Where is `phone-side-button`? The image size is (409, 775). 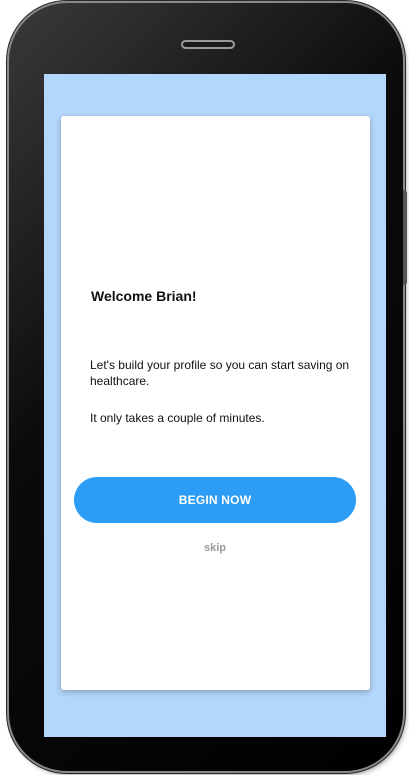
phone-side-button is located at coordinates (405, 237).